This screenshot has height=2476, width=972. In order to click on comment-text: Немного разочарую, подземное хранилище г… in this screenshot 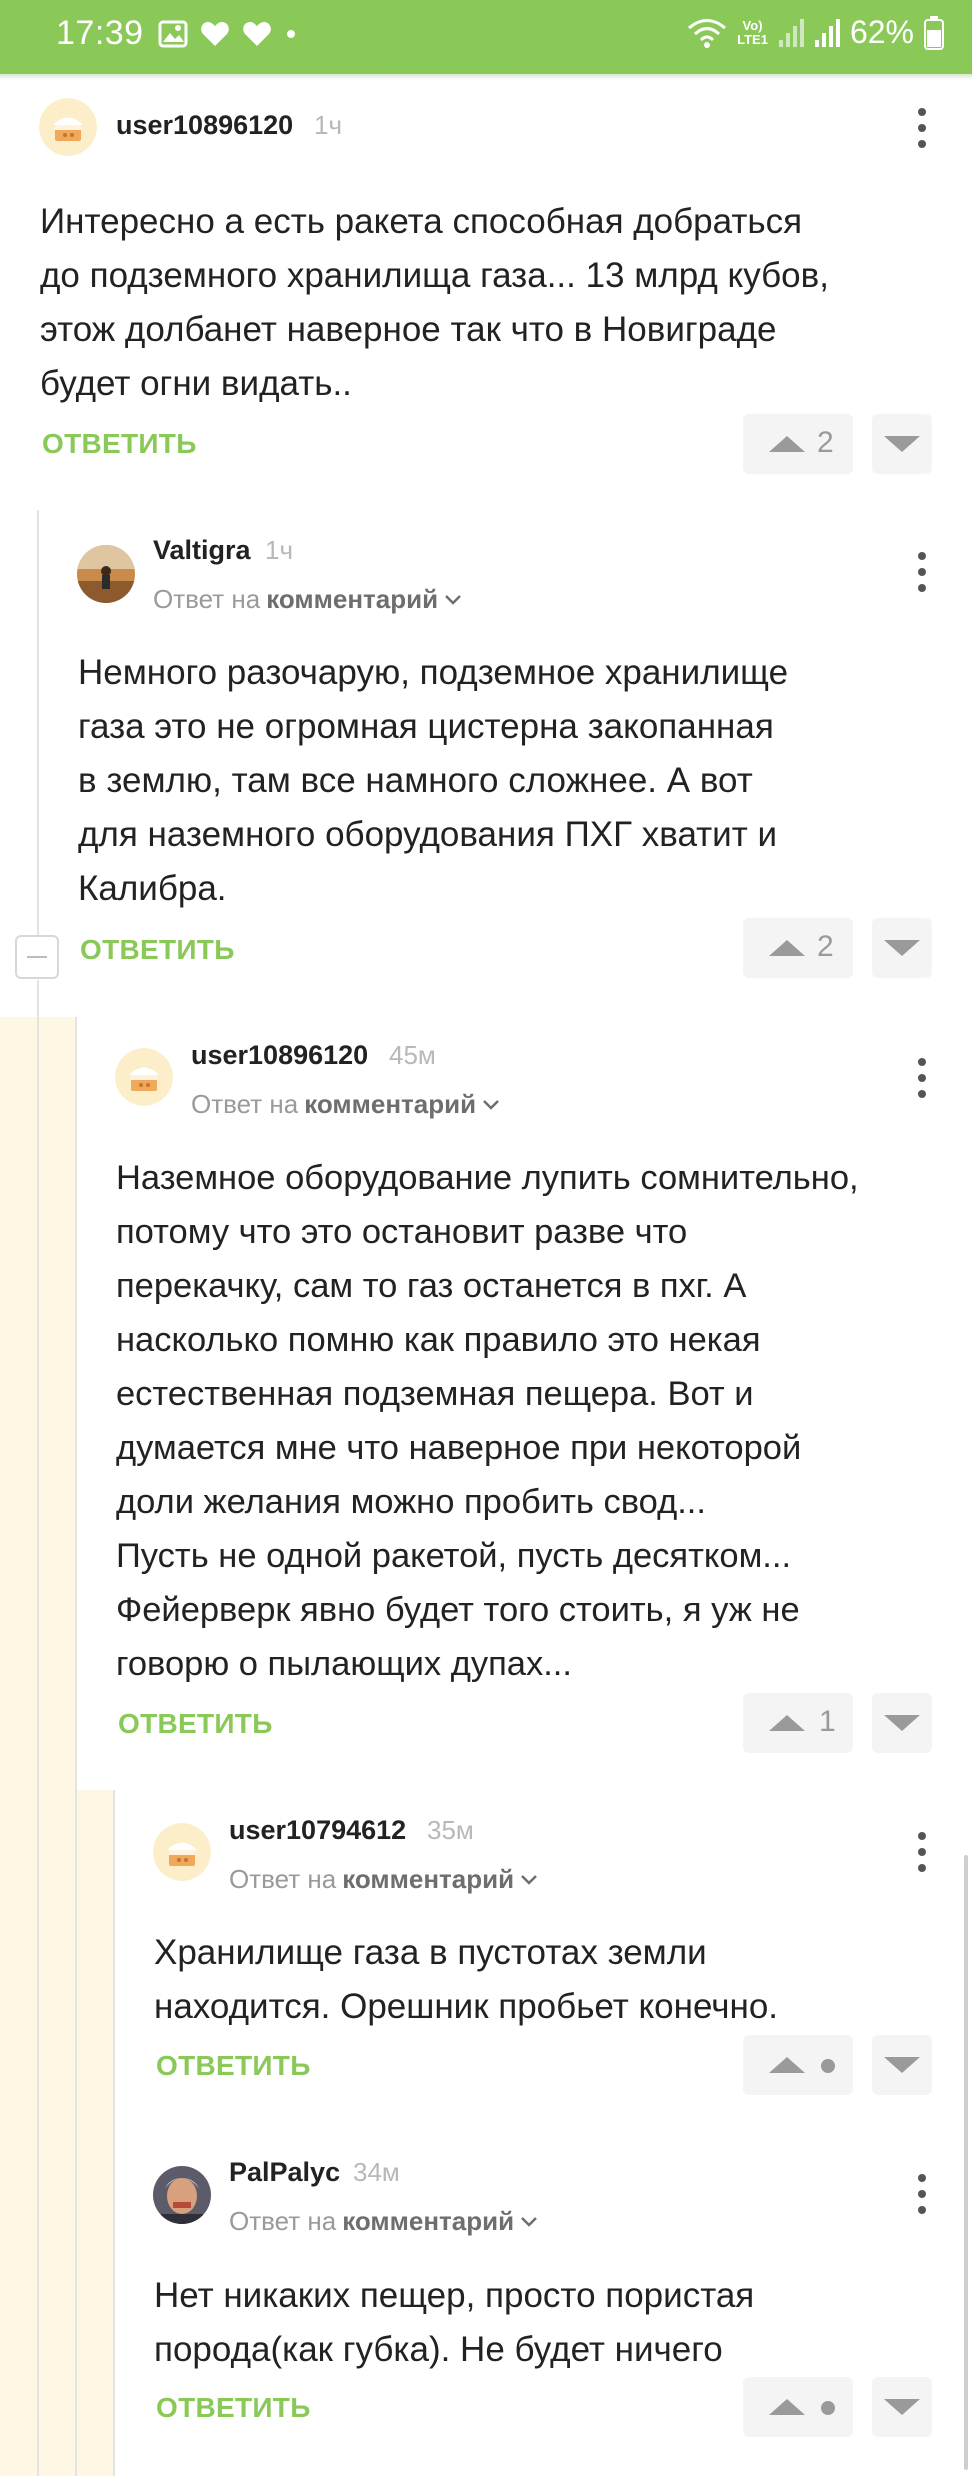, I will do `click(518, 781)`.